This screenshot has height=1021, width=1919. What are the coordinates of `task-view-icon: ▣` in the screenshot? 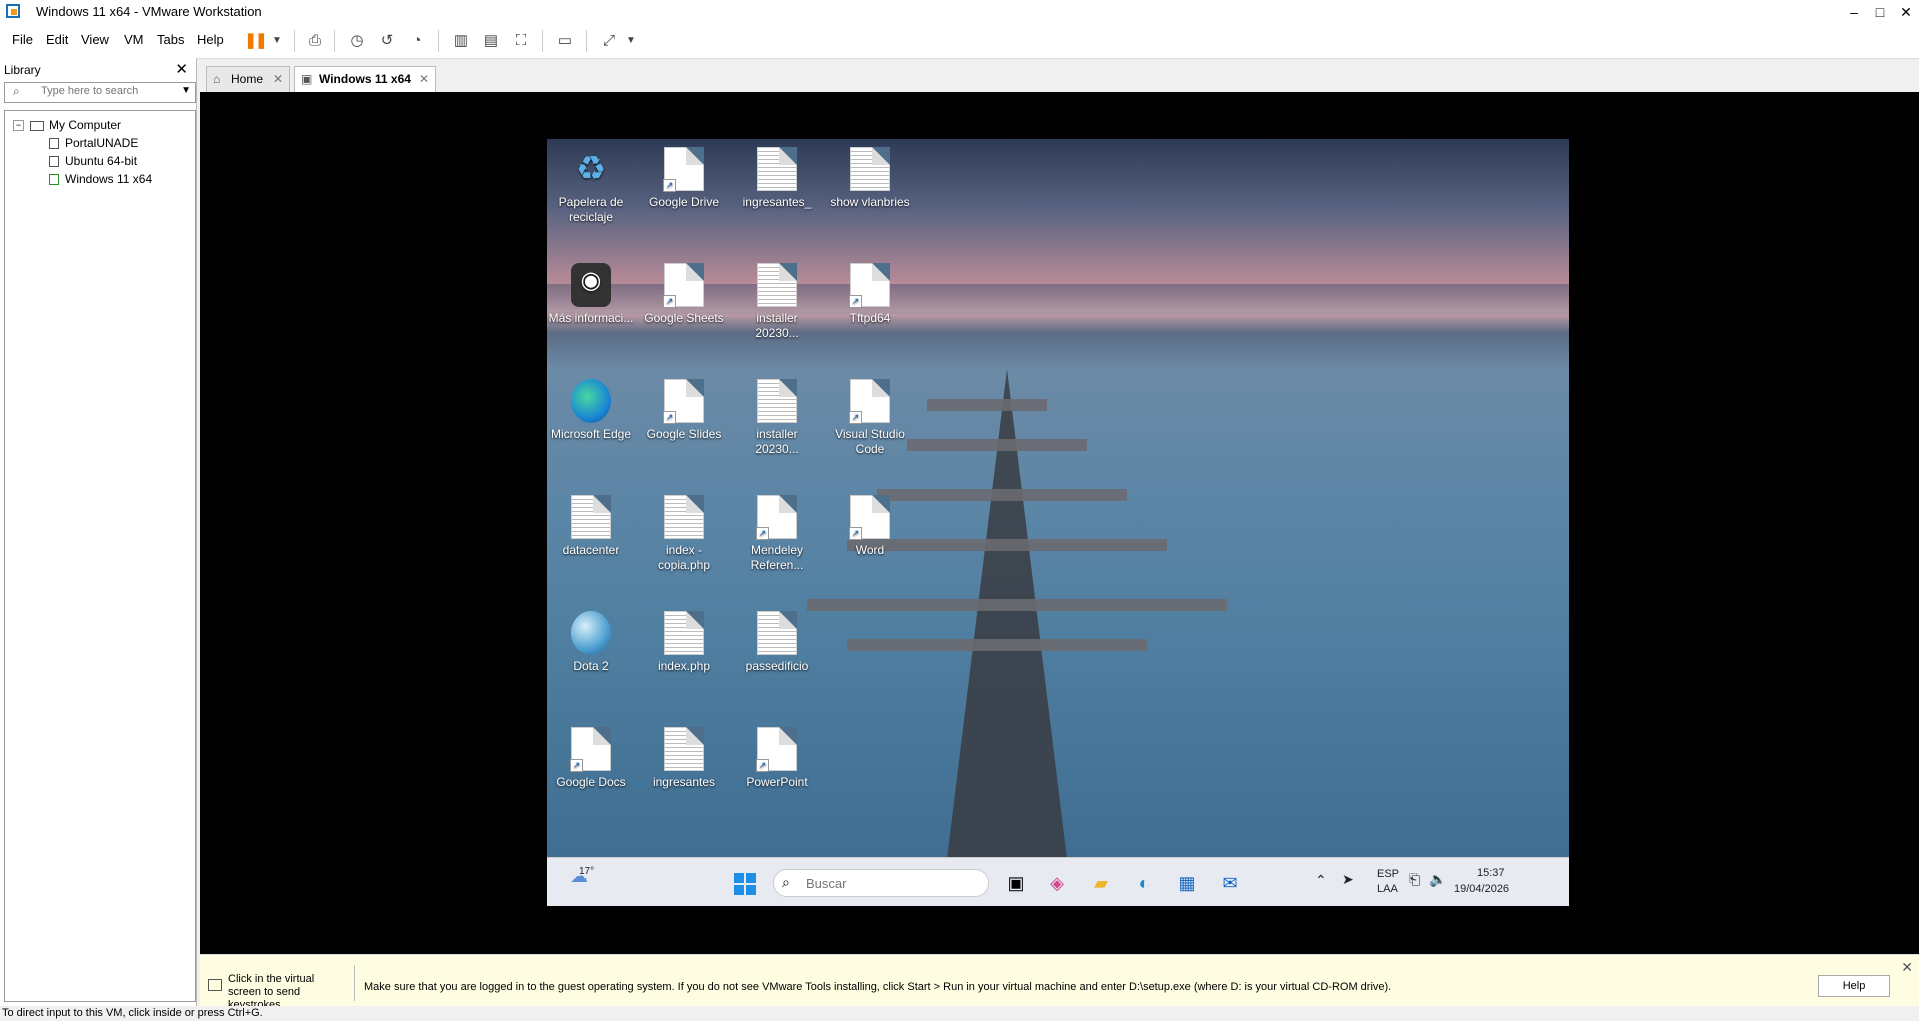 It's located at (1016, 883).